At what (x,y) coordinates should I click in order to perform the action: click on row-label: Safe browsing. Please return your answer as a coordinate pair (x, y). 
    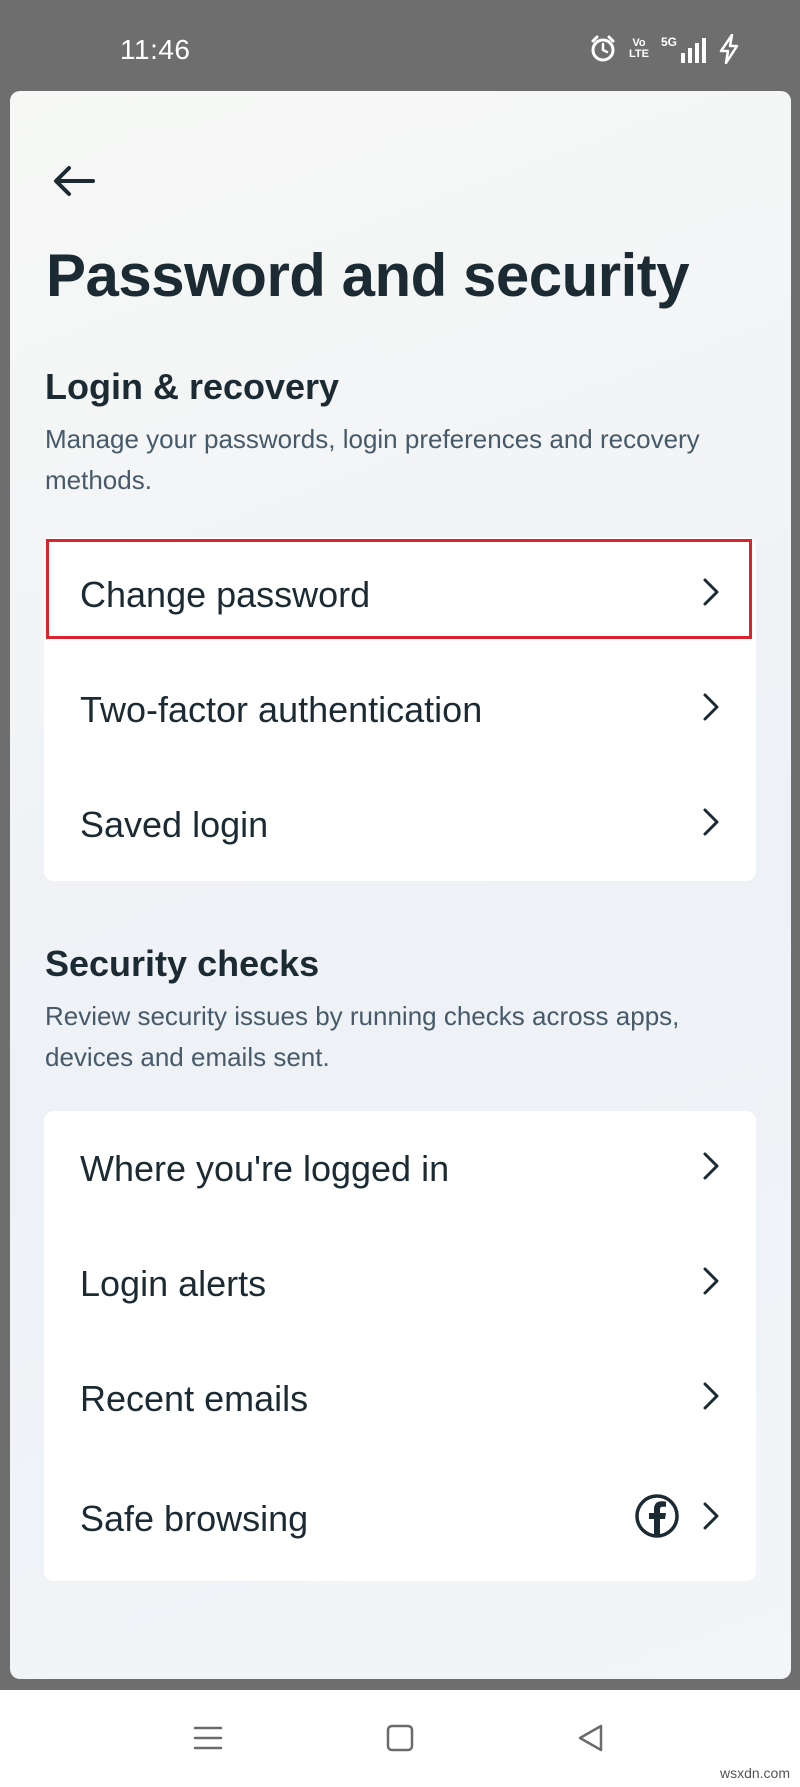
    Looking at the image, I should click on (194, 1518).